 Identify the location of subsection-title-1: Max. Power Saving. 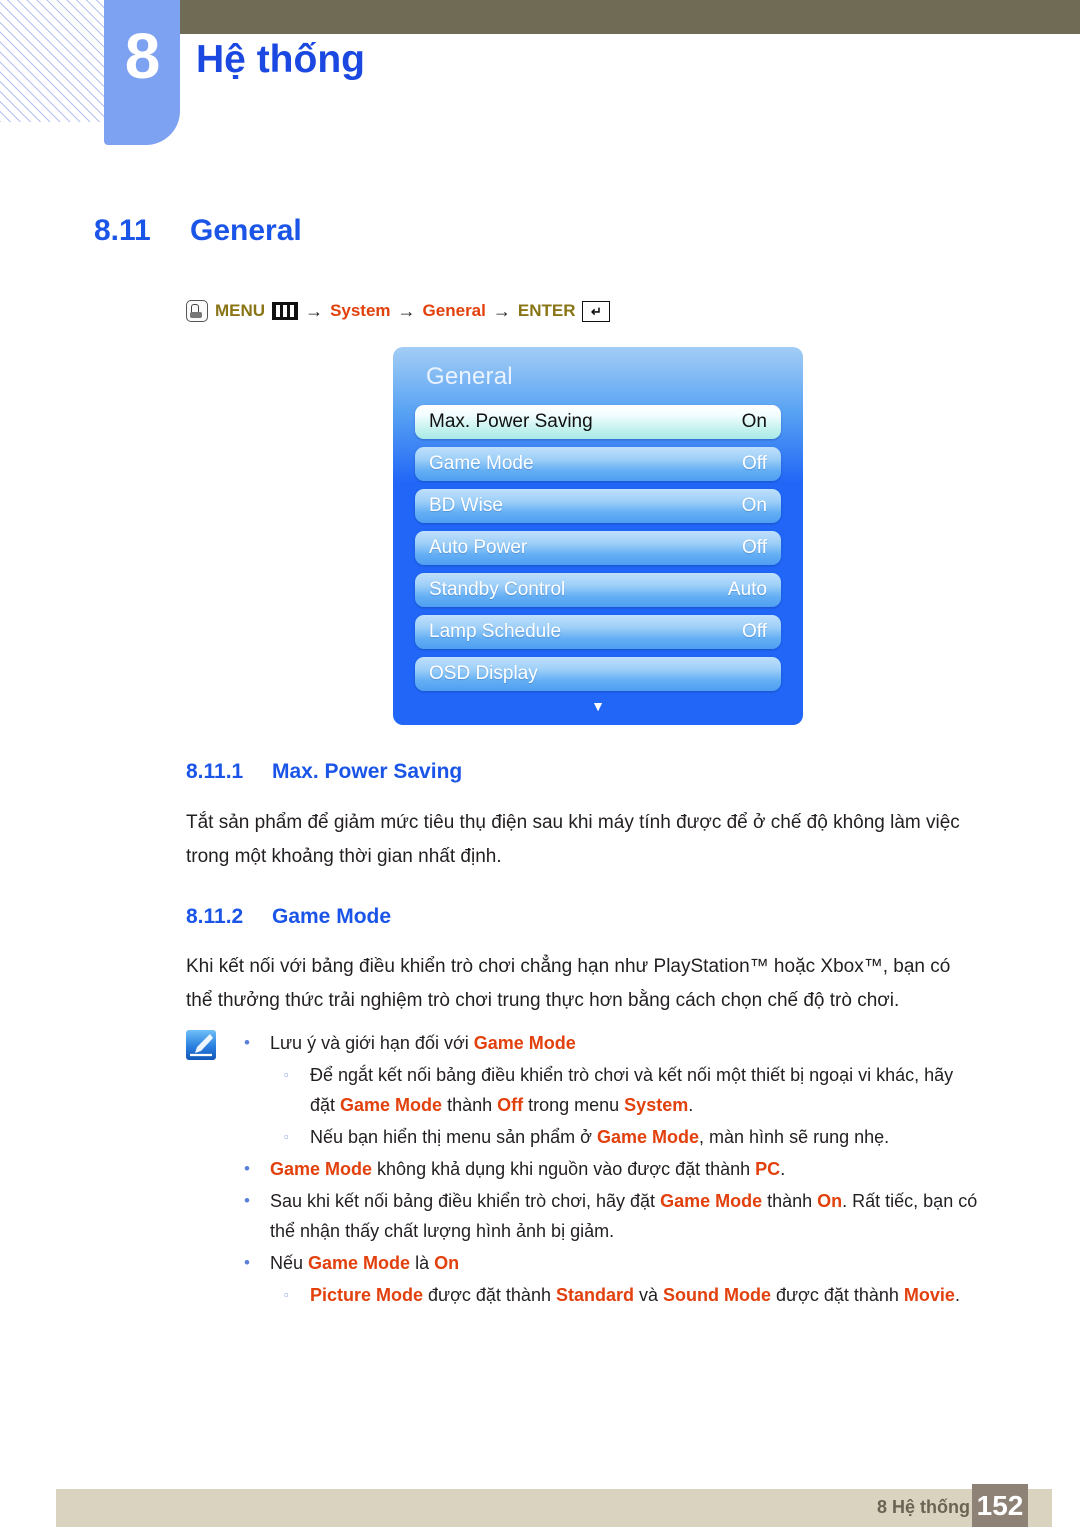
(367, 771).